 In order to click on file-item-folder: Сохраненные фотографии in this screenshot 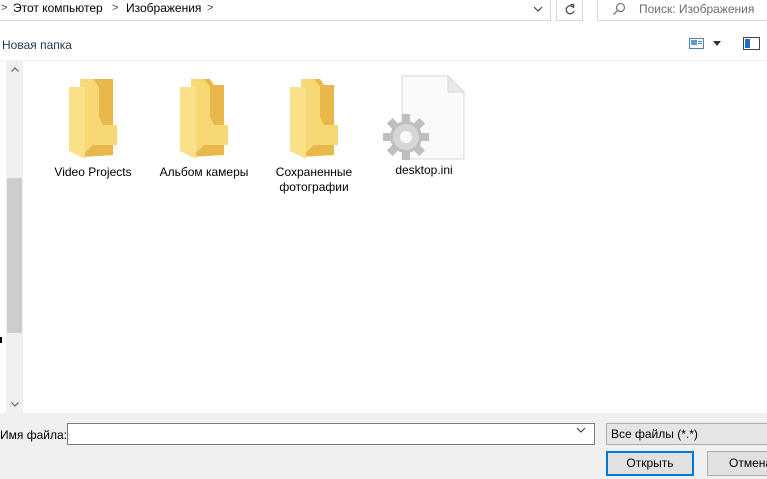, I will do `click(314, 136)`.